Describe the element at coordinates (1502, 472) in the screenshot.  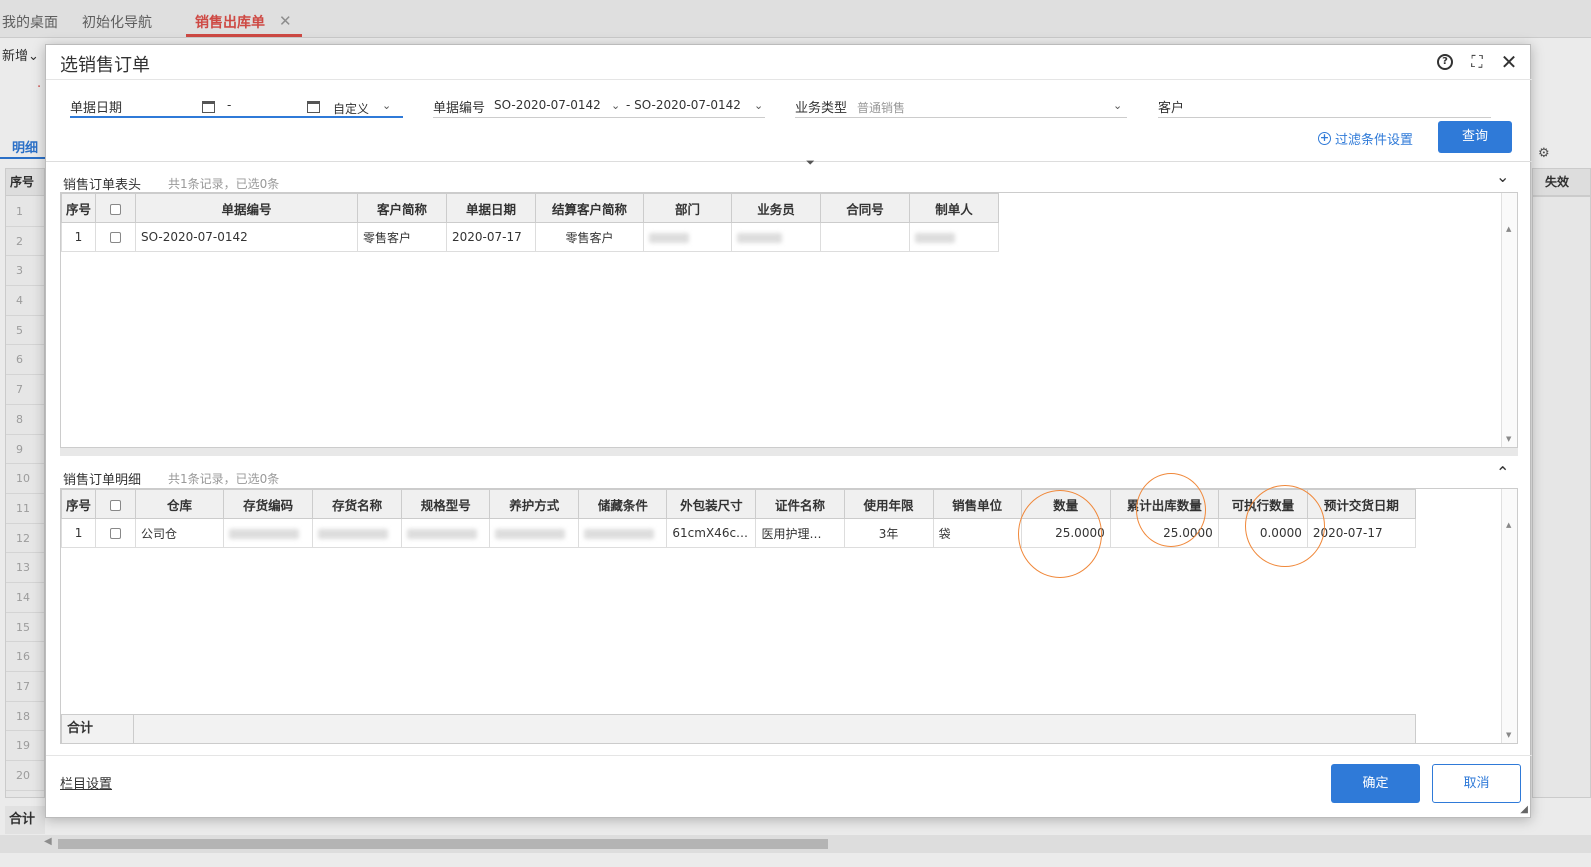
I see `chevron-up-icon: ⌃` at that location.